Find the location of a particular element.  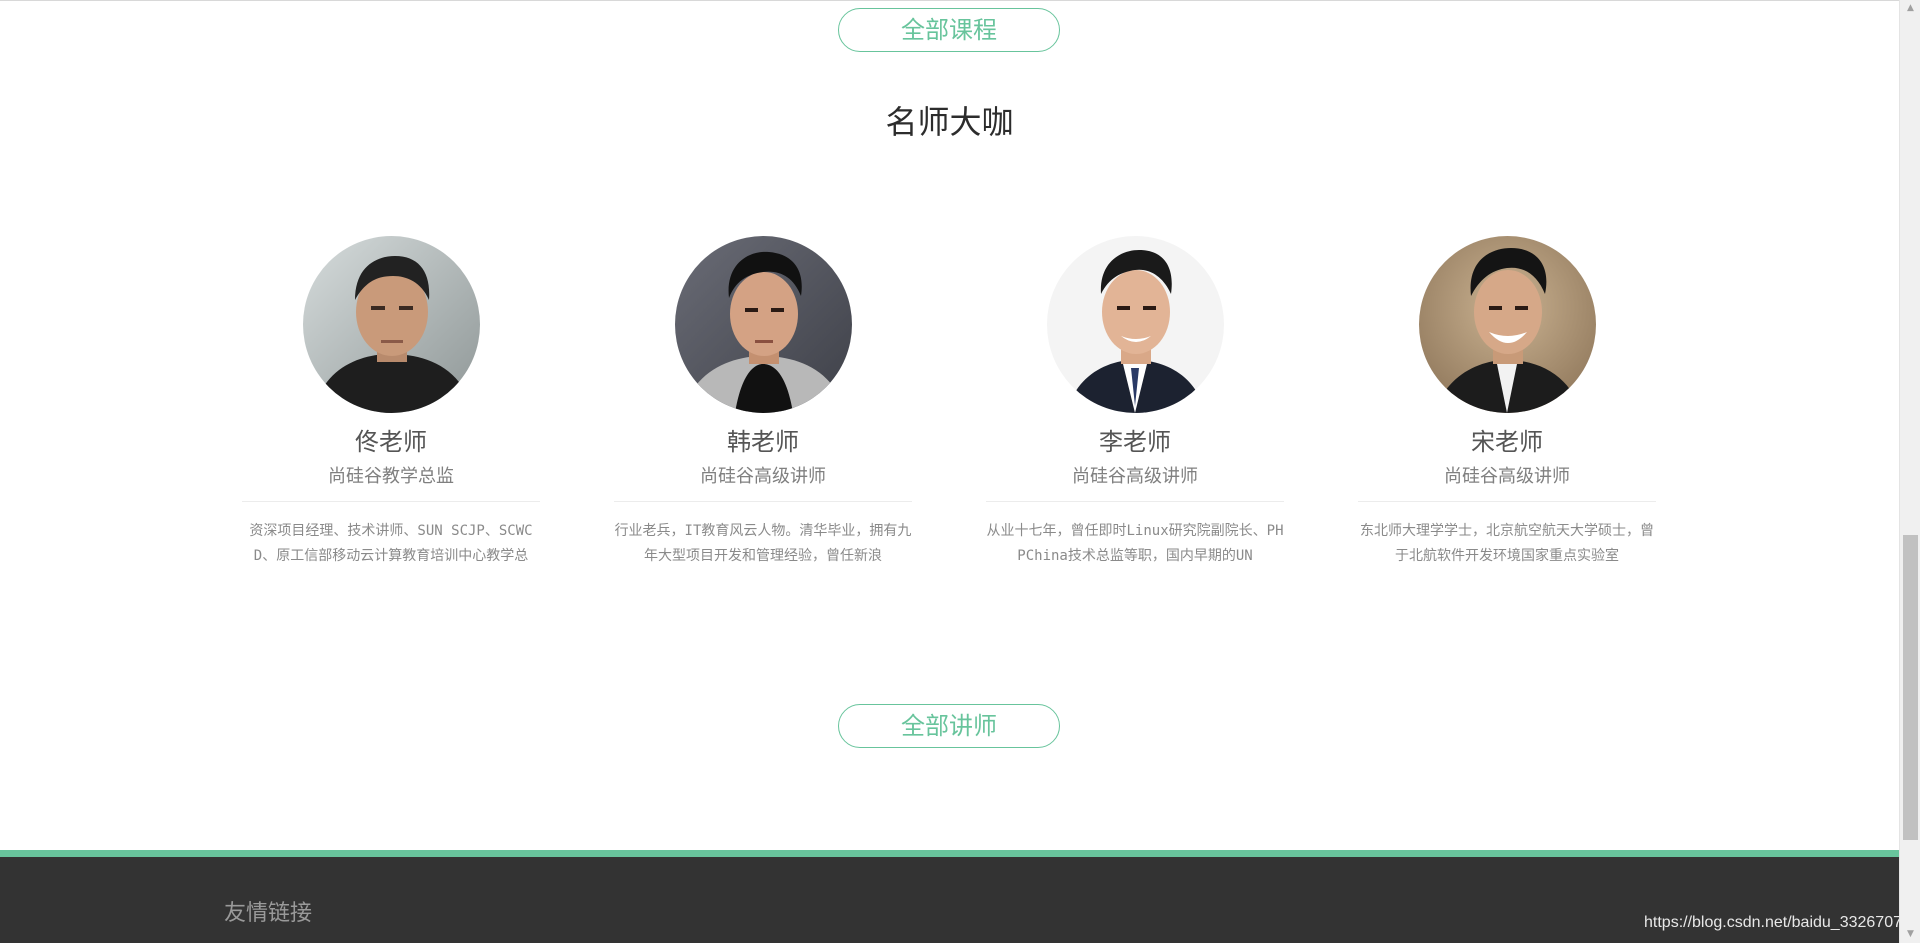

scroll-down-arrow-icon: ▼ is located at coordinates (1910, 934).